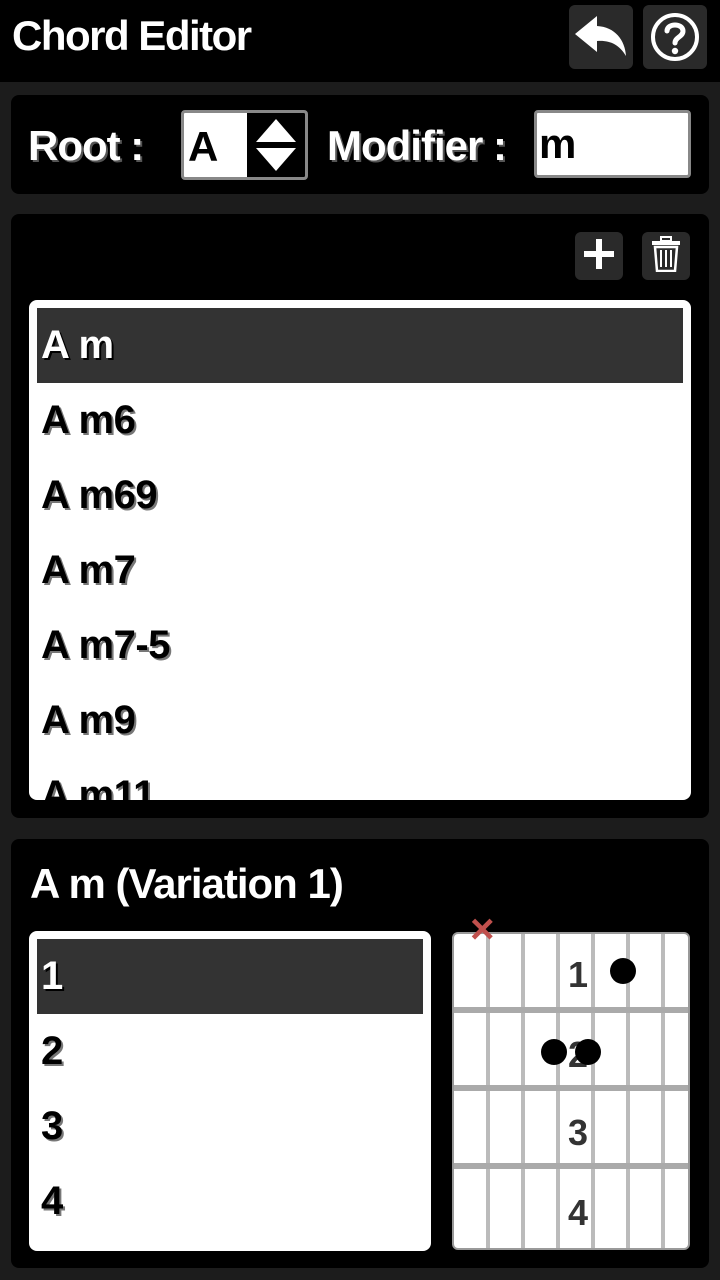 Image resolution: width=720 pixels, height=1280 pixels. Describe the element at coordinates (360, 779) in the screenshot. I see `list-item: A m11` at that location.